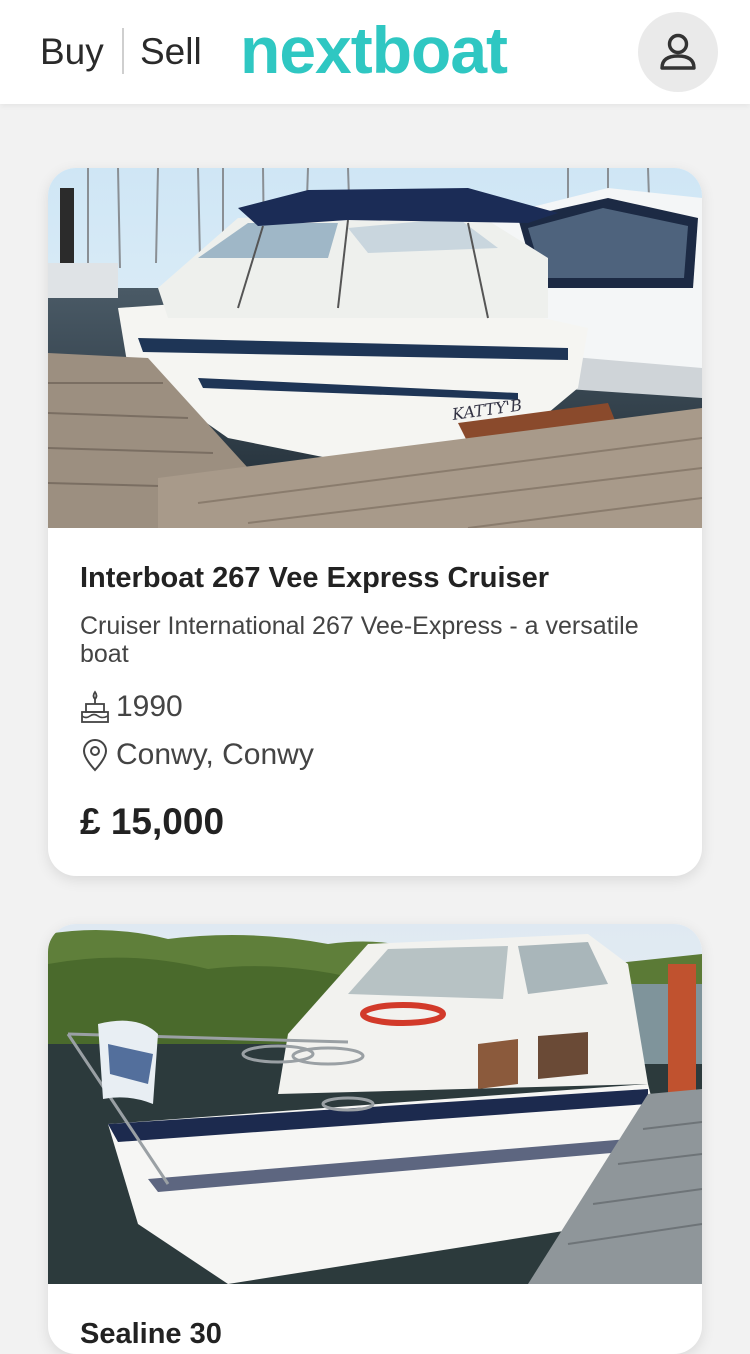  I want to click on nextboat-logo: nextboat, so click(374, 50).